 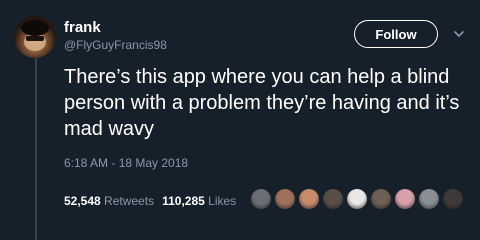 What do you see at coordinates (115, 45) in the screenshot?
I see `user-handle: @FlyGuyFrancis98` at bounding box center [115, 45].